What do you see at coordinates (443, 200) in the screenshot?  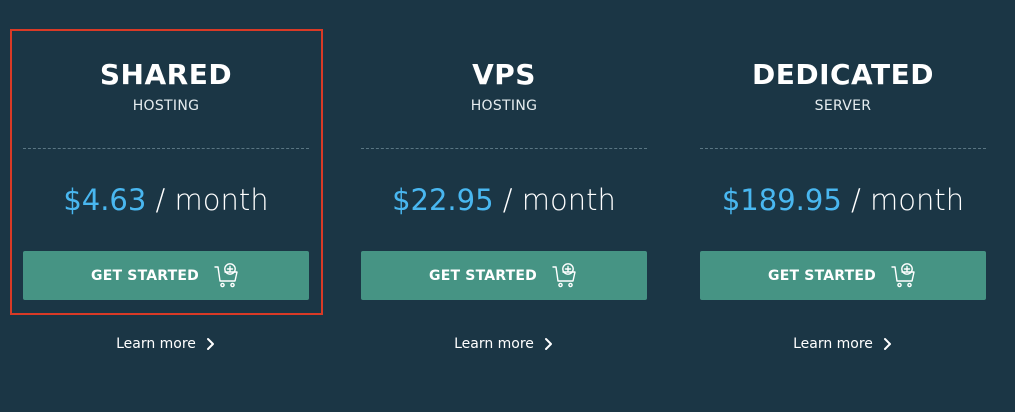 I see `price-amount: $22.95` at bounding box center [443, 200].